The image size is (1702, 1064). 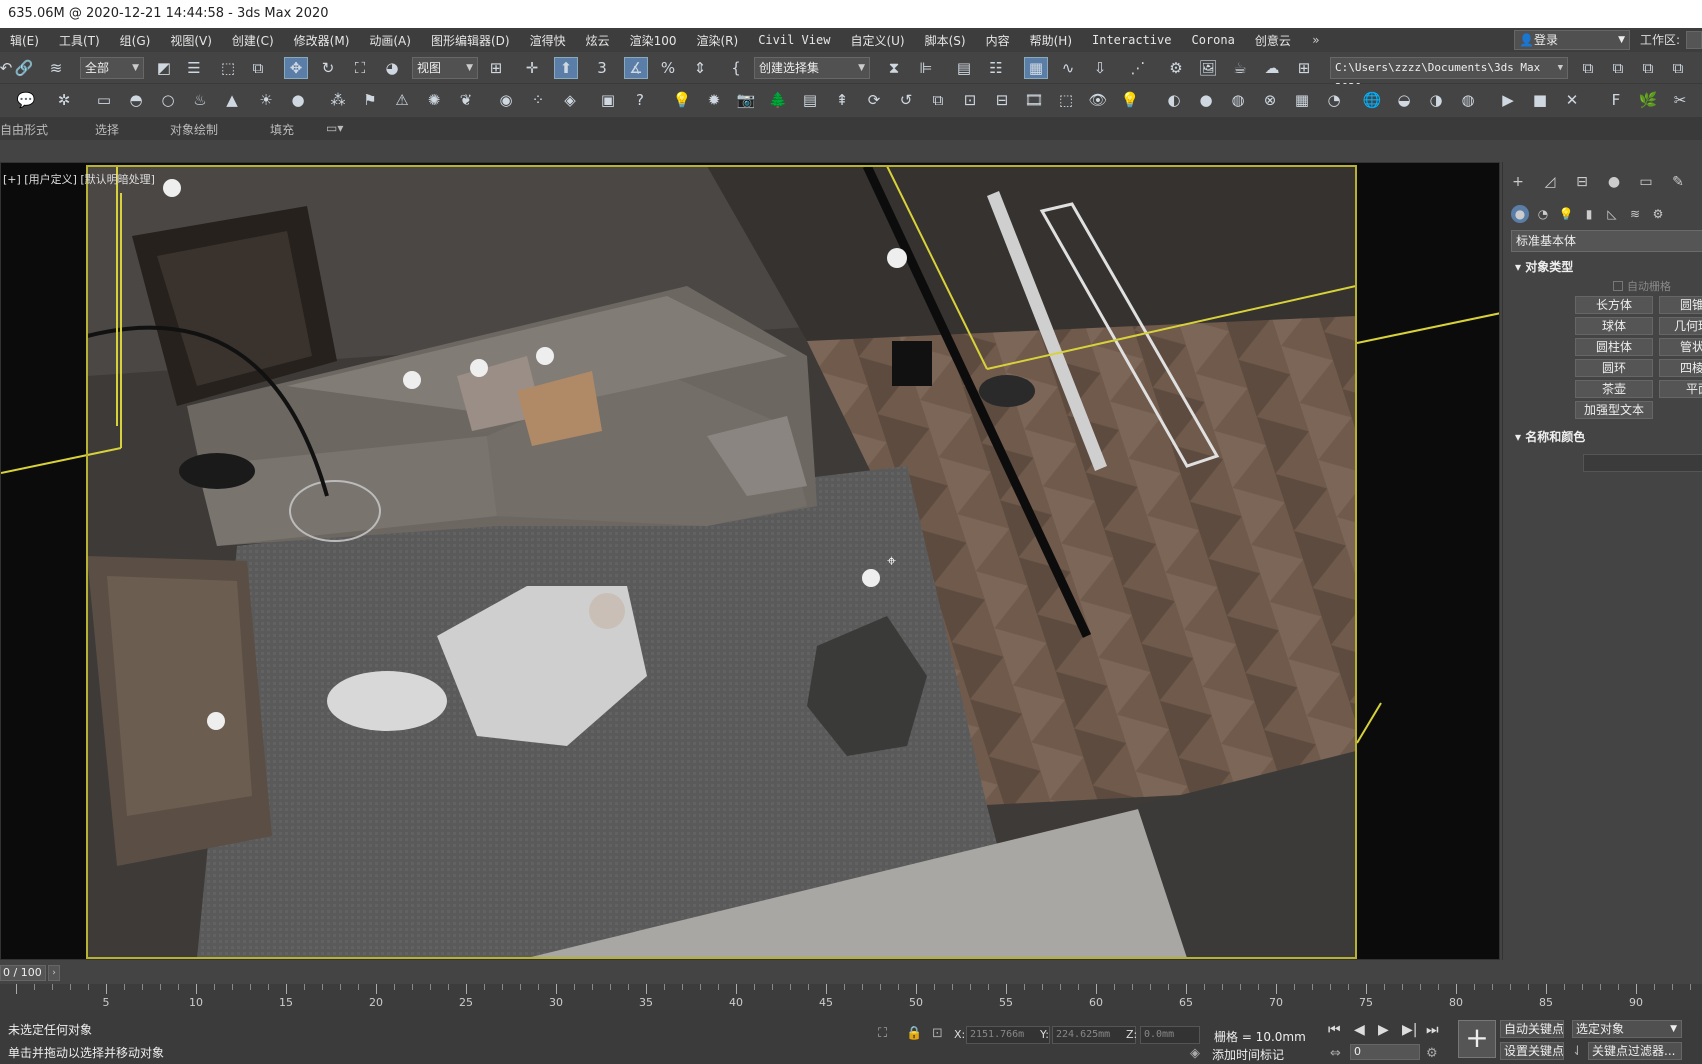 I want to click on corona-camera-icon: ◐, so click(x=1174, y=100).